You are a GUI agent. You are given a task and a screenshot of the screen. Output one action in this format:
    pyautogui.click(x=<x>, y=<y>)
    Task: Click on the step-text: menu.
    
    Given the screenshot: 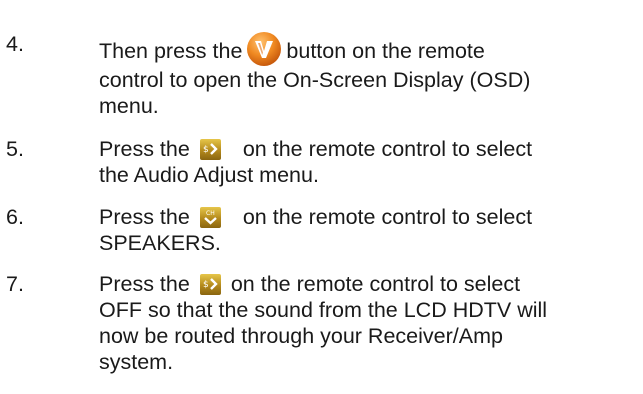 What is the action you would take?
    pyautogui.click(x=129, y=106)
    